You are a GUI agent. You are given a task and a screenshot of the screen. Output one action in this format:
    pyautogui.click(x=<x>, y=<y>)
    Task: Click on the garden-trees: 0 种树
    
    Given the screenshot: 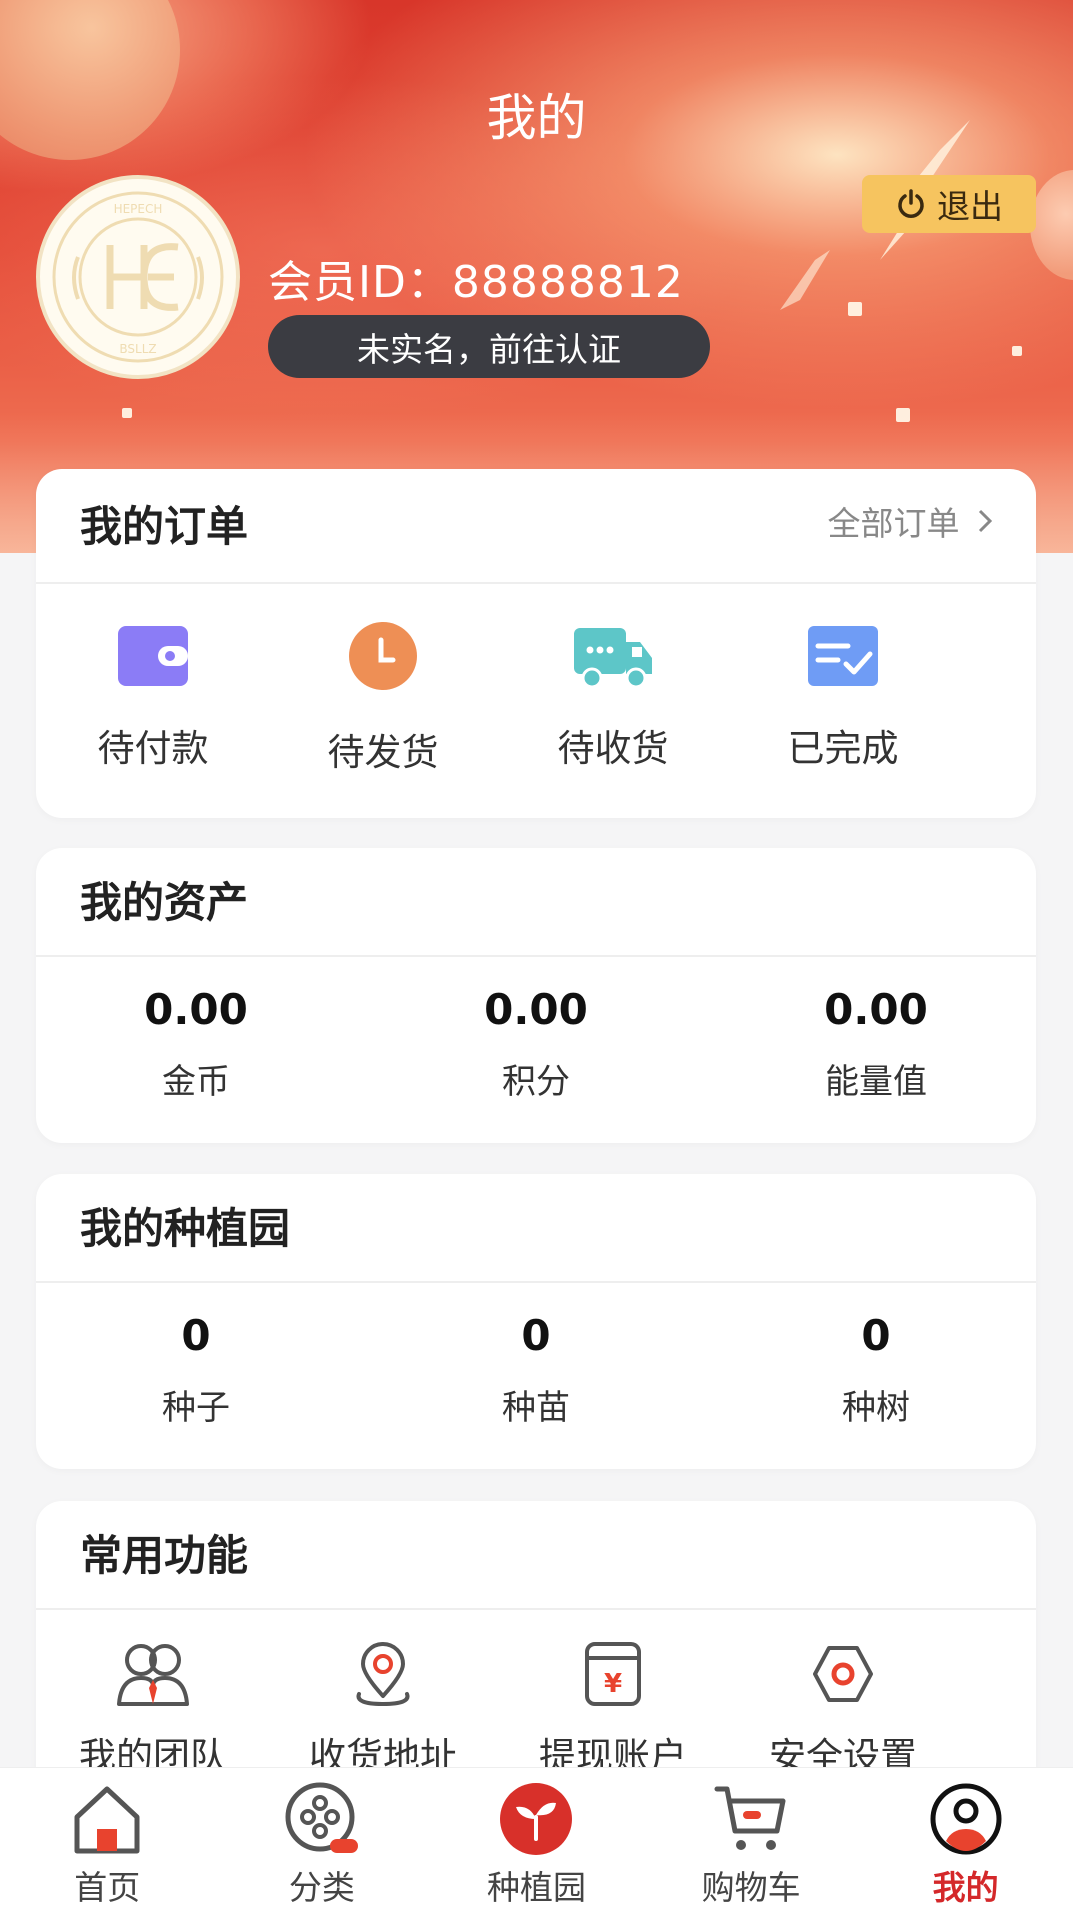 What is the action you would take?
    pyautogui.click(x=876, y=1370)
    